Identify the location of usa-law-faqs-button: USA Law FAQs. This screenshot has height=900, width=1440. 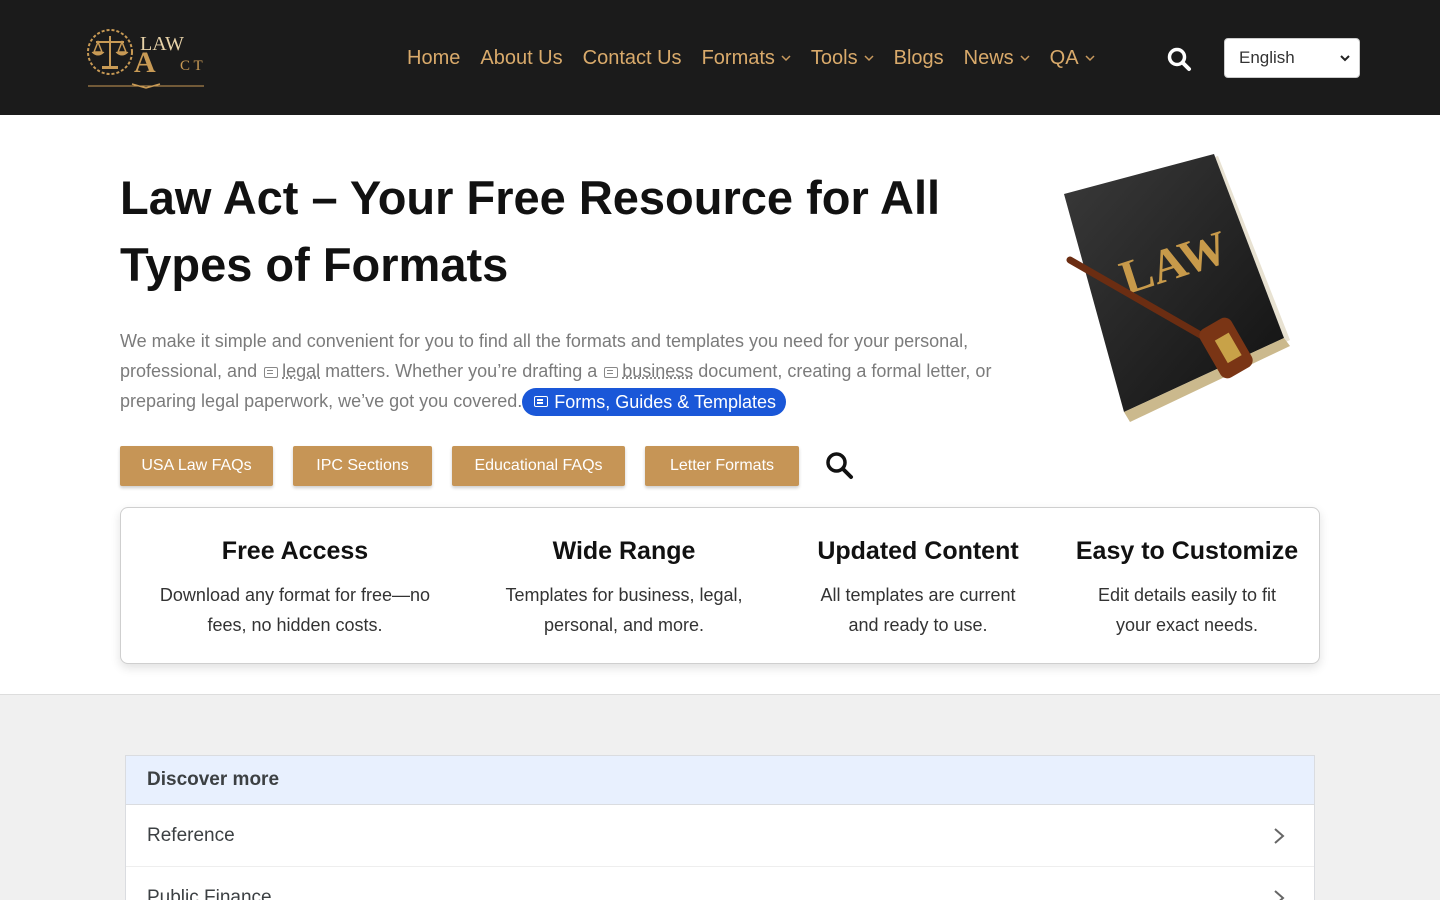
(196, 466).